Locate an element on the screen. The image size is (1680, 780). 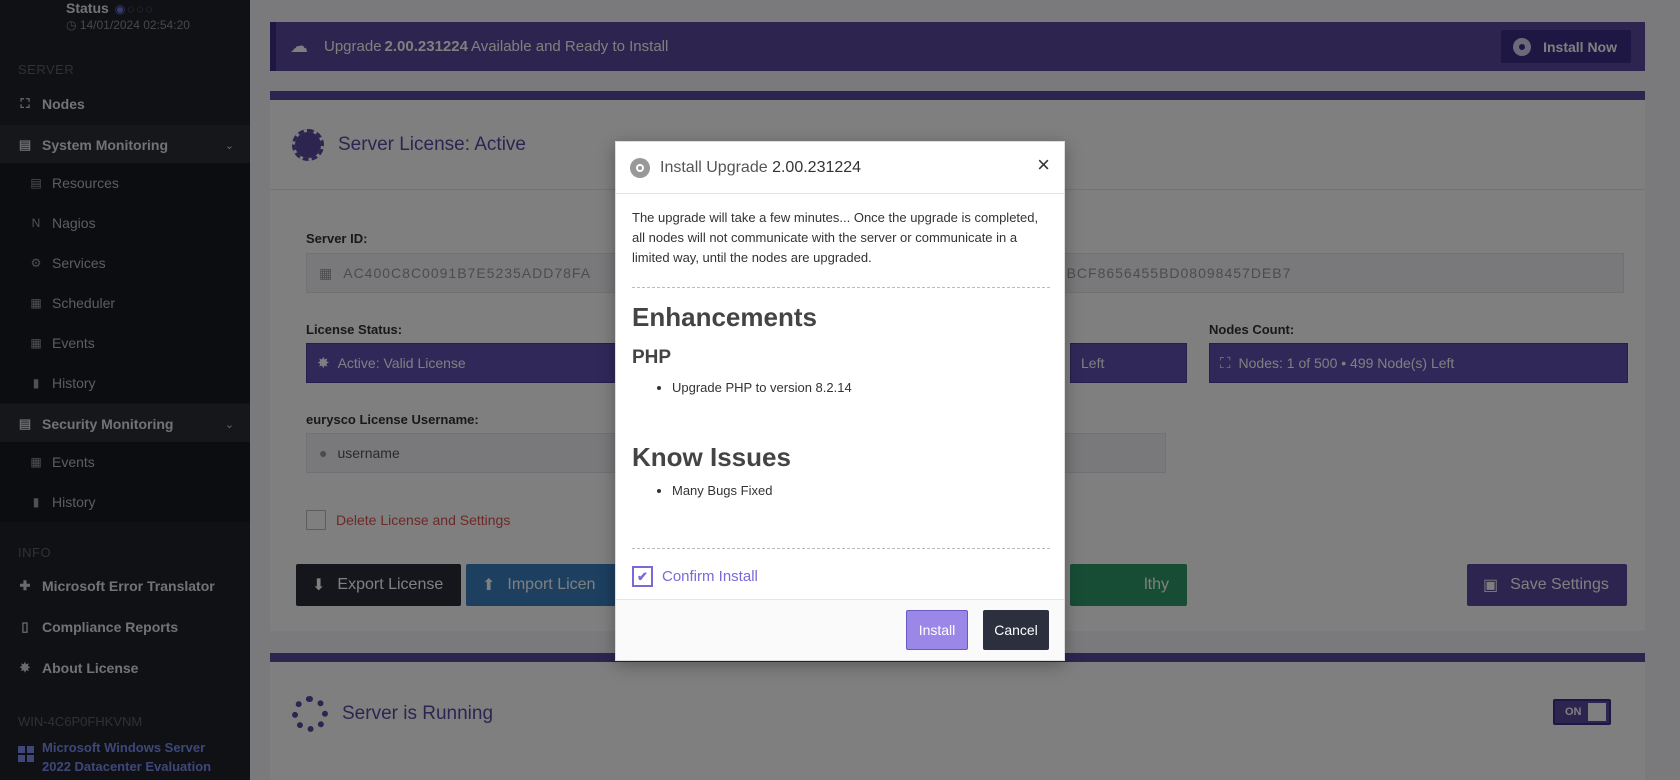
issues-list: Many Bugs Fixed is located at coordinates (722, 490).